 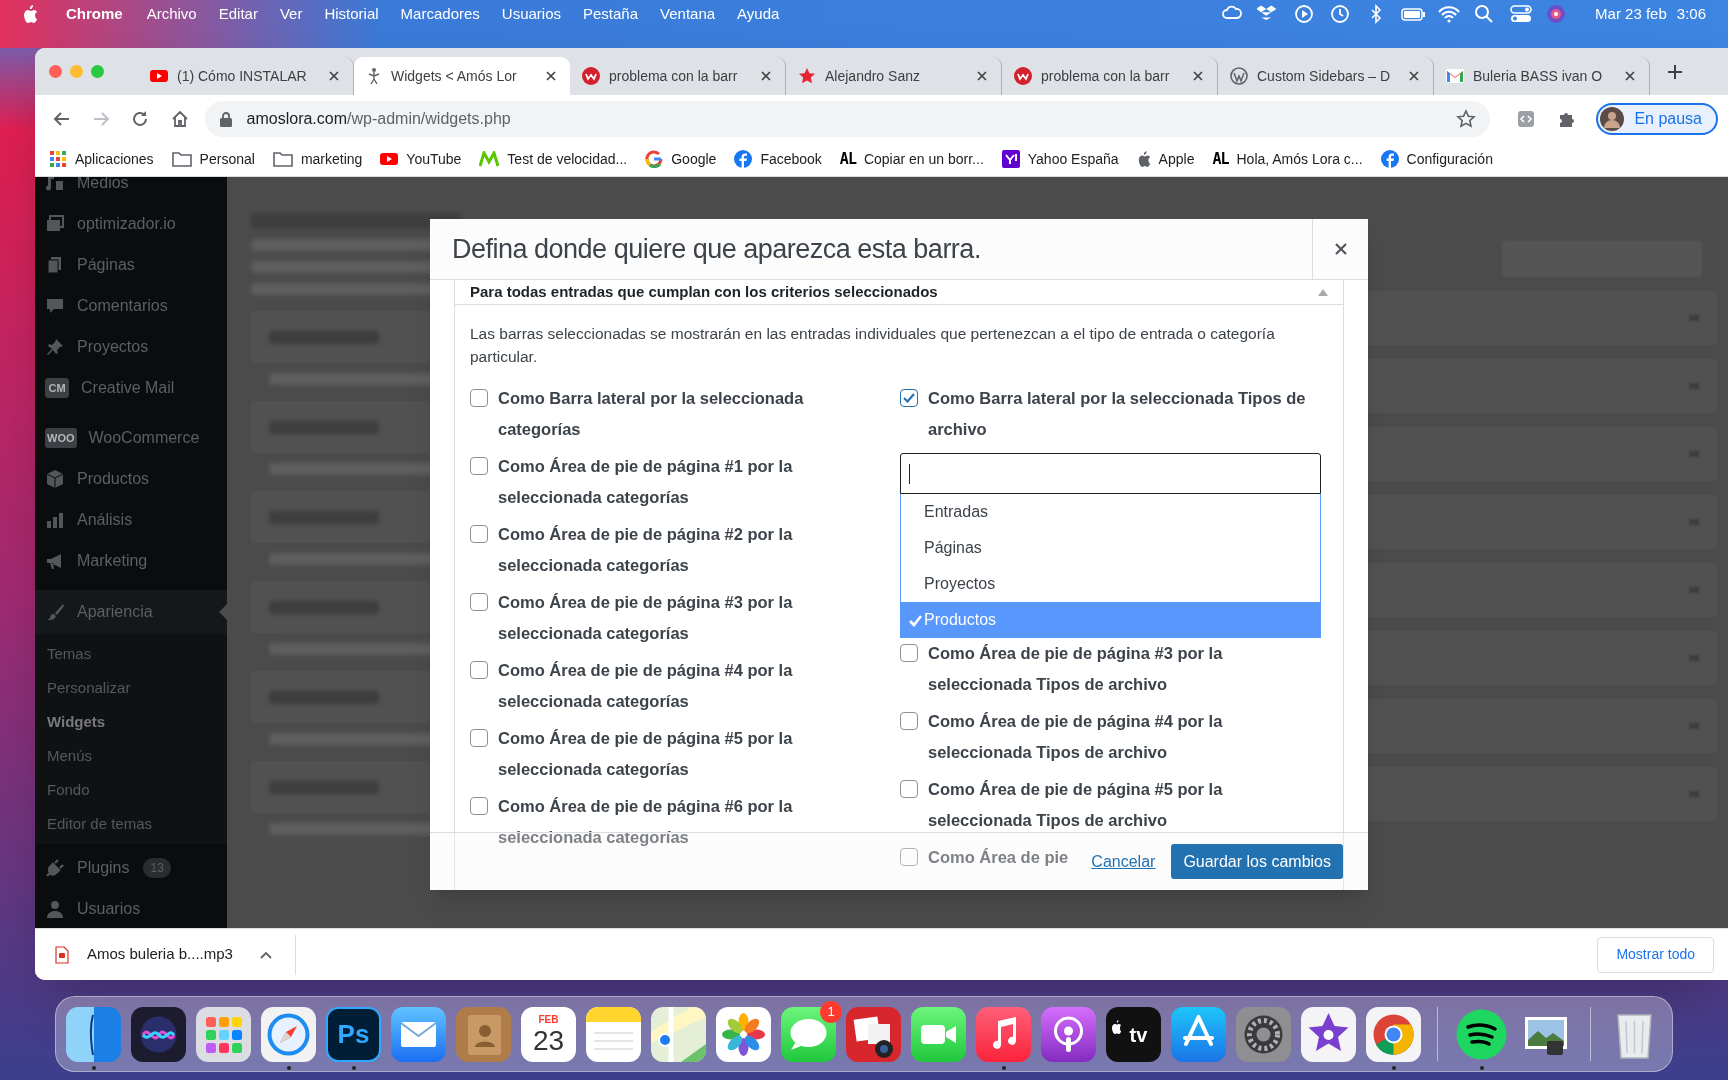 What do you see at coordinates (351, 14) in the screenshot?
I see `menu-item: Historial` at bounding box center [351, 14].